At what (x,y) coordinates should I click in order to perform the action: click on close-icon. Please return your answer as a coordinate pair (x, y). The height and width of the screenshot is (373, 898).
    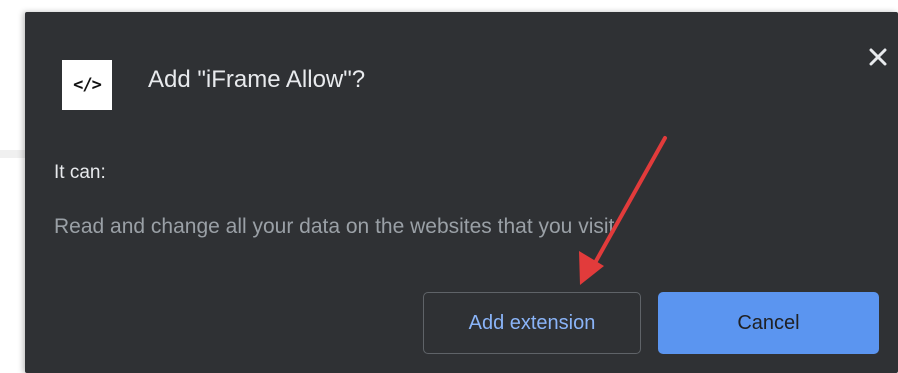
    Looking at the image, I should click on (878, 57).